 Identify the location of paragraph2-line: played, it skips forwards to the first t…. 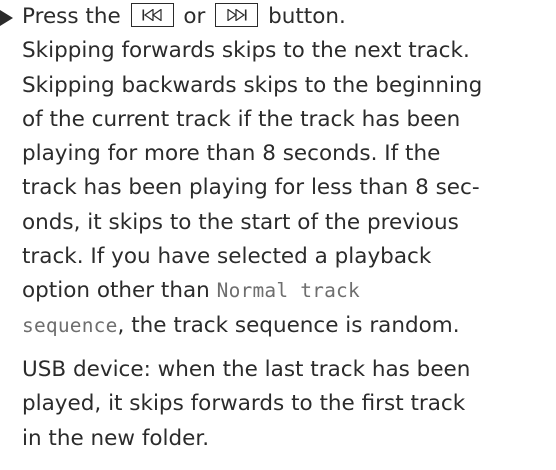
(244, 404).